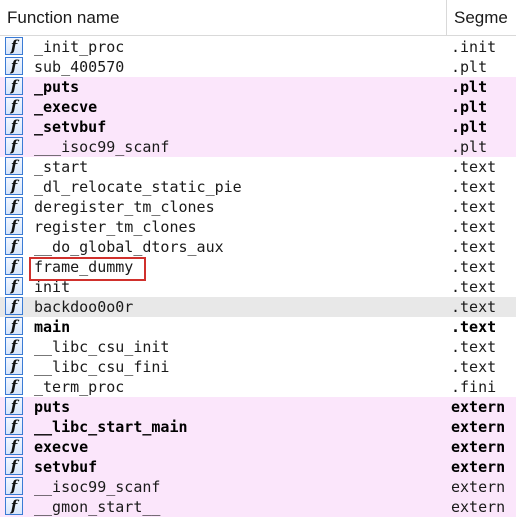  Describe the element at coordinates (79, 387) in the screenshot. I see `function-name: _term_proc` at that location.